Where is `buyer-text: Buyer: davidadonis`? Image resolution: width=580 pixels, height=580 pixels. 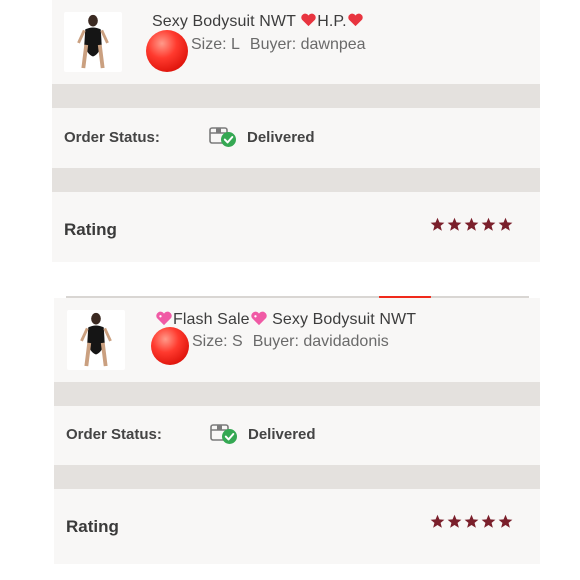 buyer-text: Buyer: davidadonis is located at coordinates (320, 341).